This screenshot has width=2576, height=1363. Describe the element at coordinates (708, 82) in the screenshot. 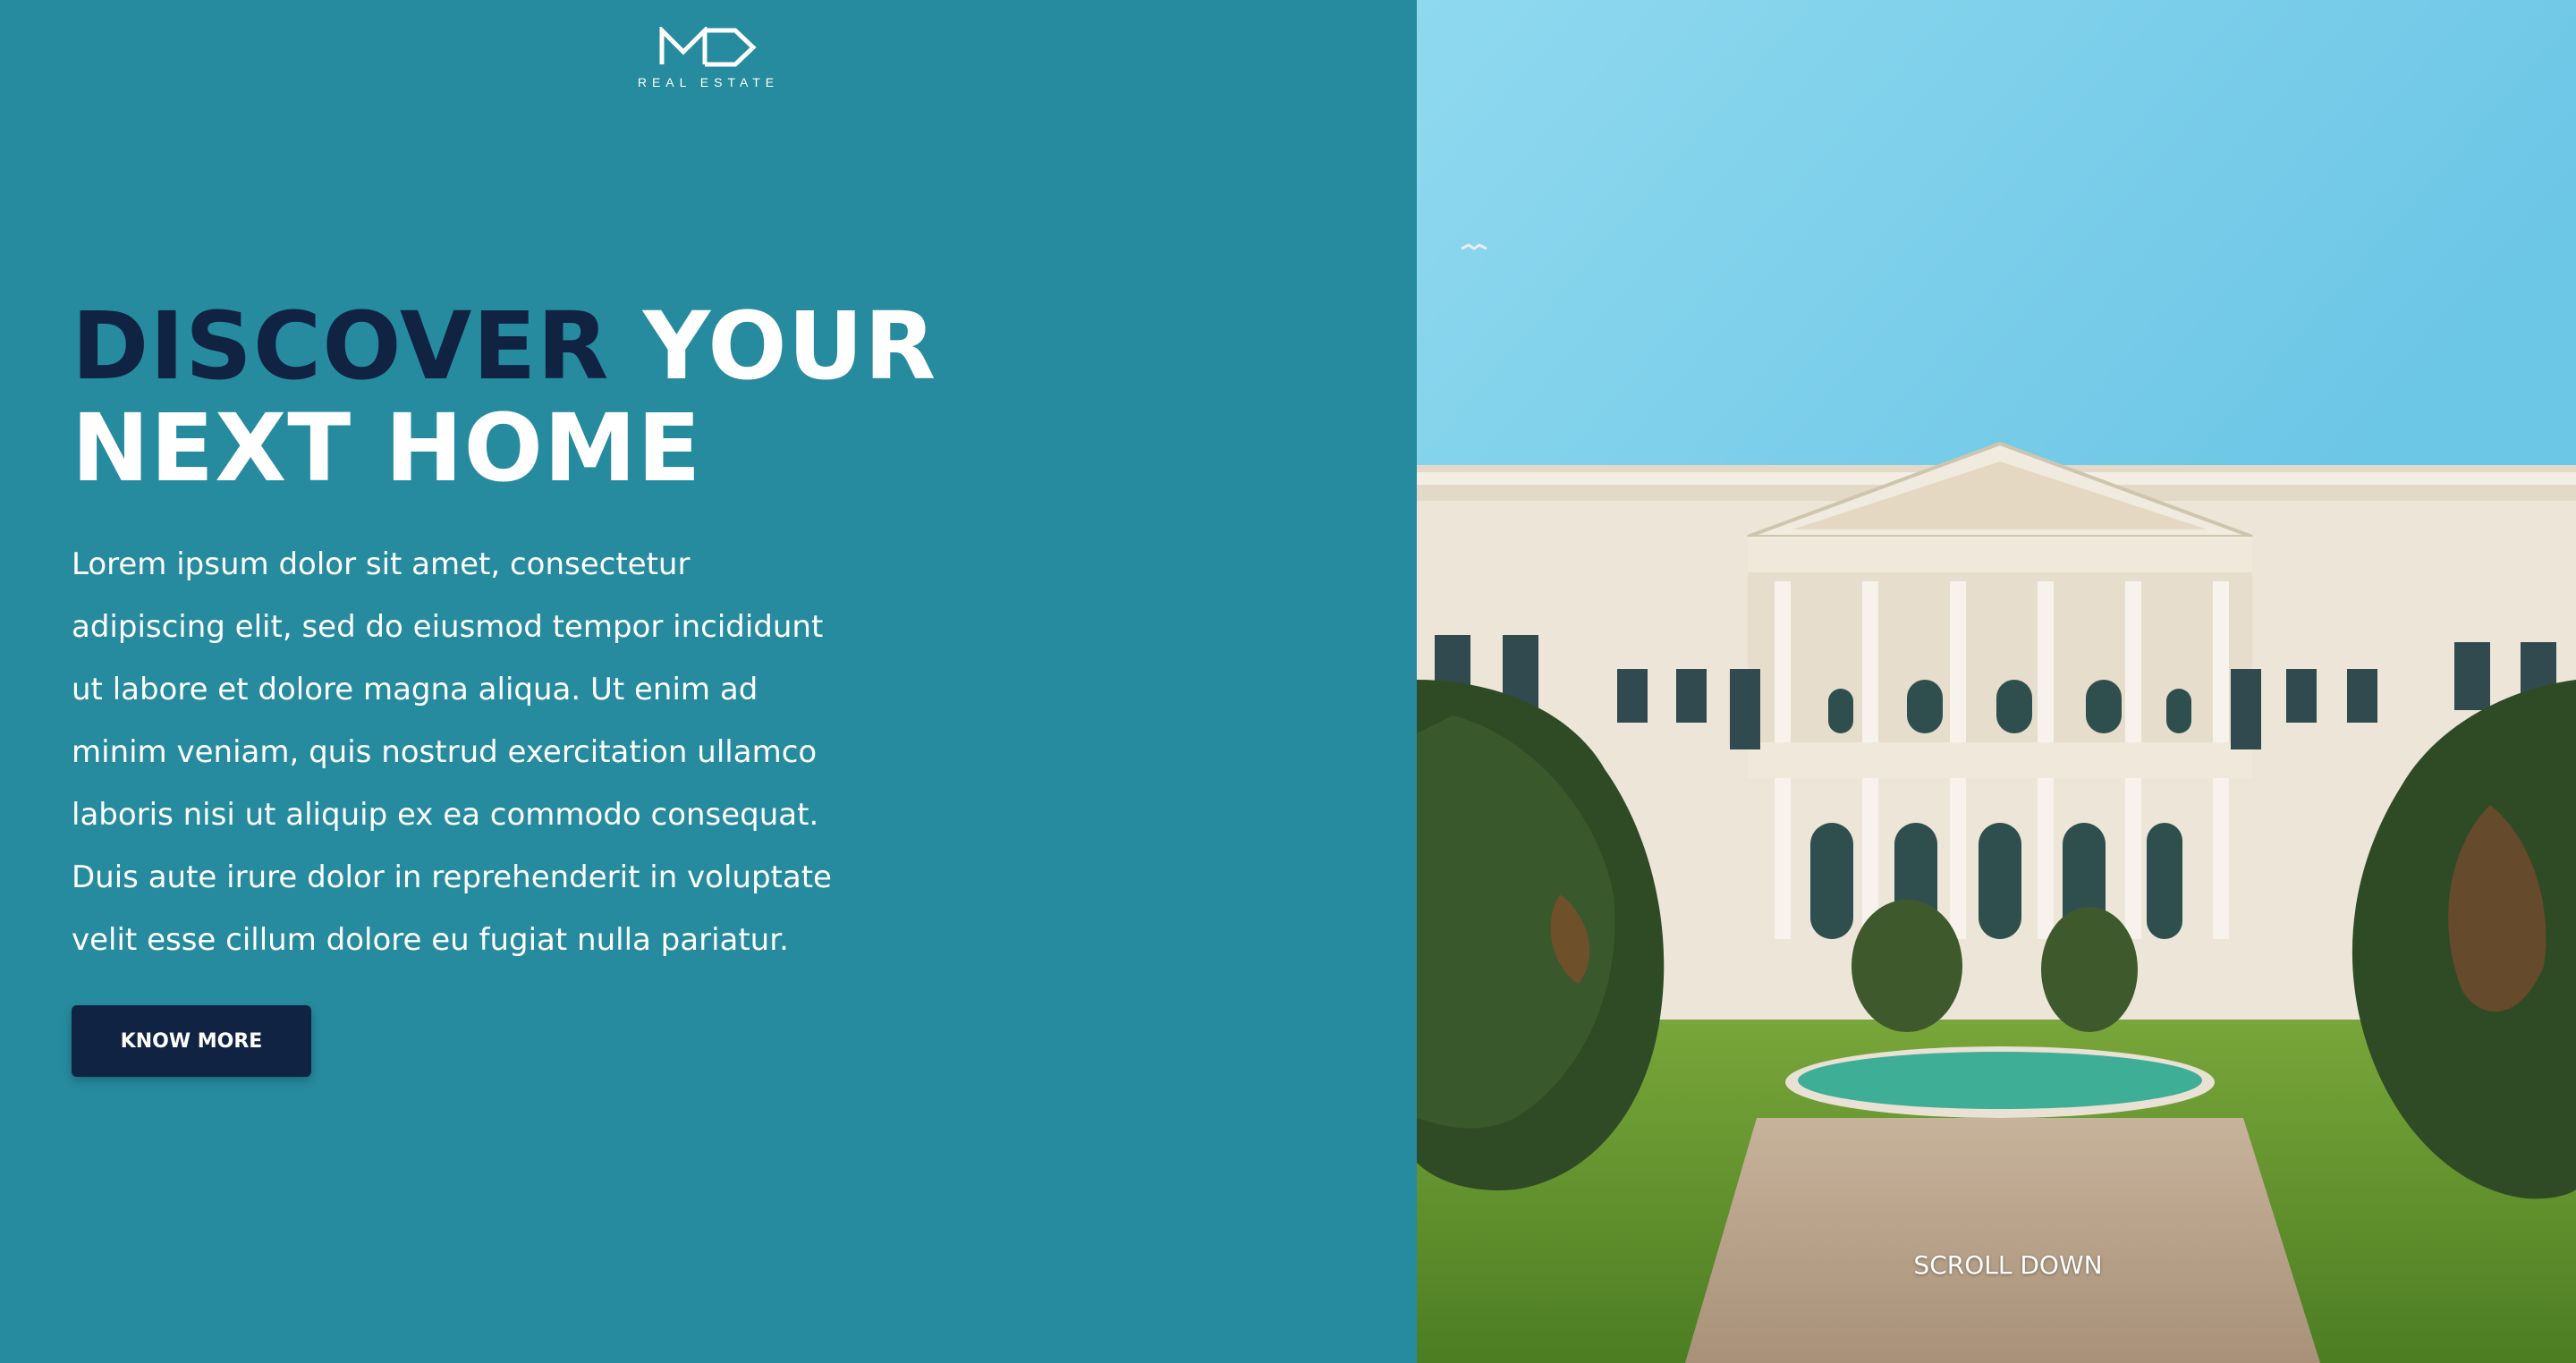

I see `logo-subtitle: REAL ESTATE` at that location.